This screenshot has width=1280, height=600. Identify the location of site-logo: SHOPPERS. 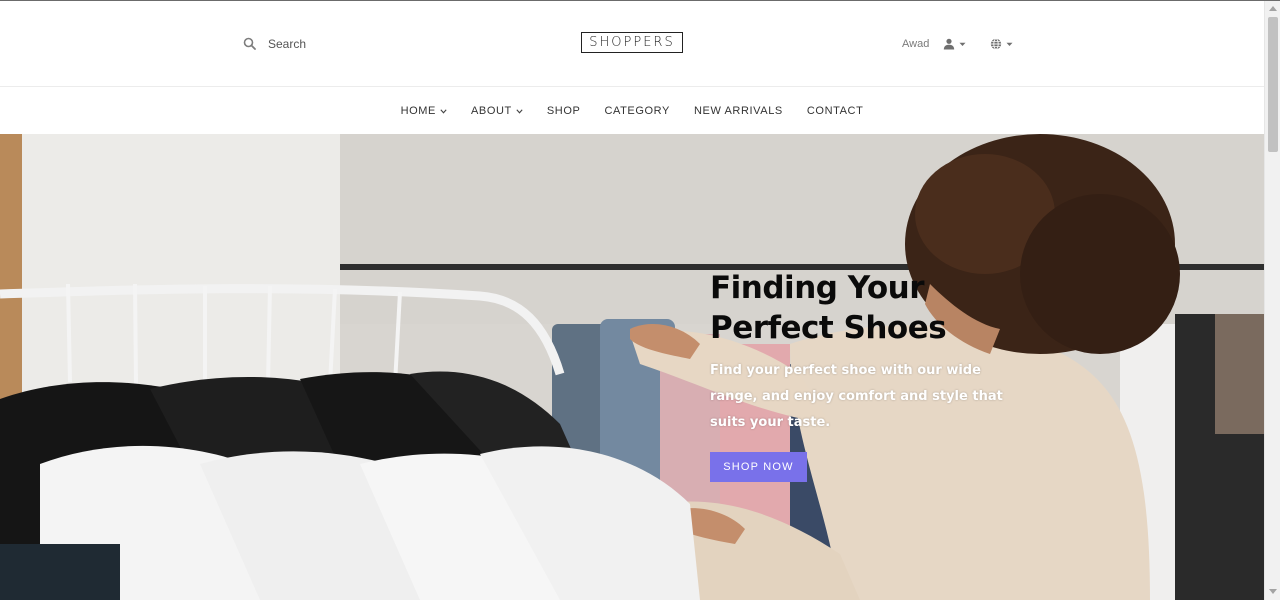
(632, 42).